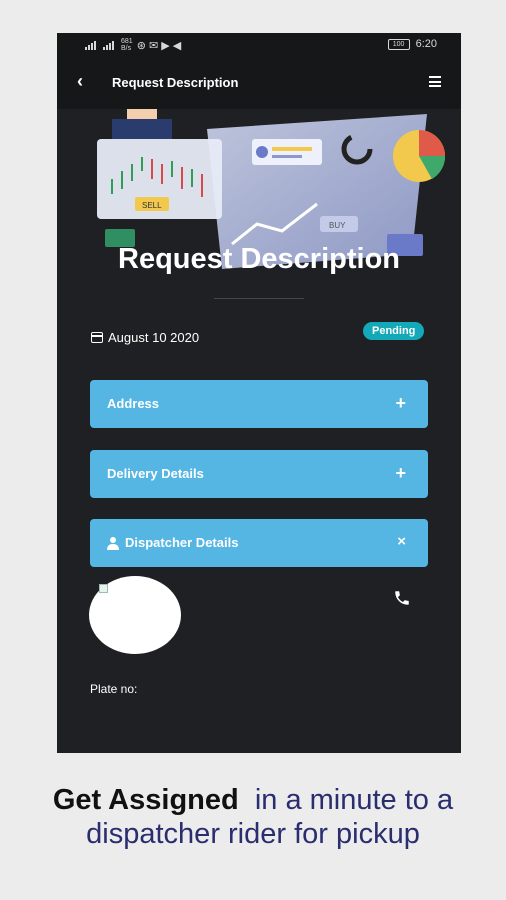 The height and width of the screenshot is (900, 506). What do you see at coordinates (155, 473) in the screenshot?
I see `delivery-details-label: Delivery Details` at bounding box center [155, 473].